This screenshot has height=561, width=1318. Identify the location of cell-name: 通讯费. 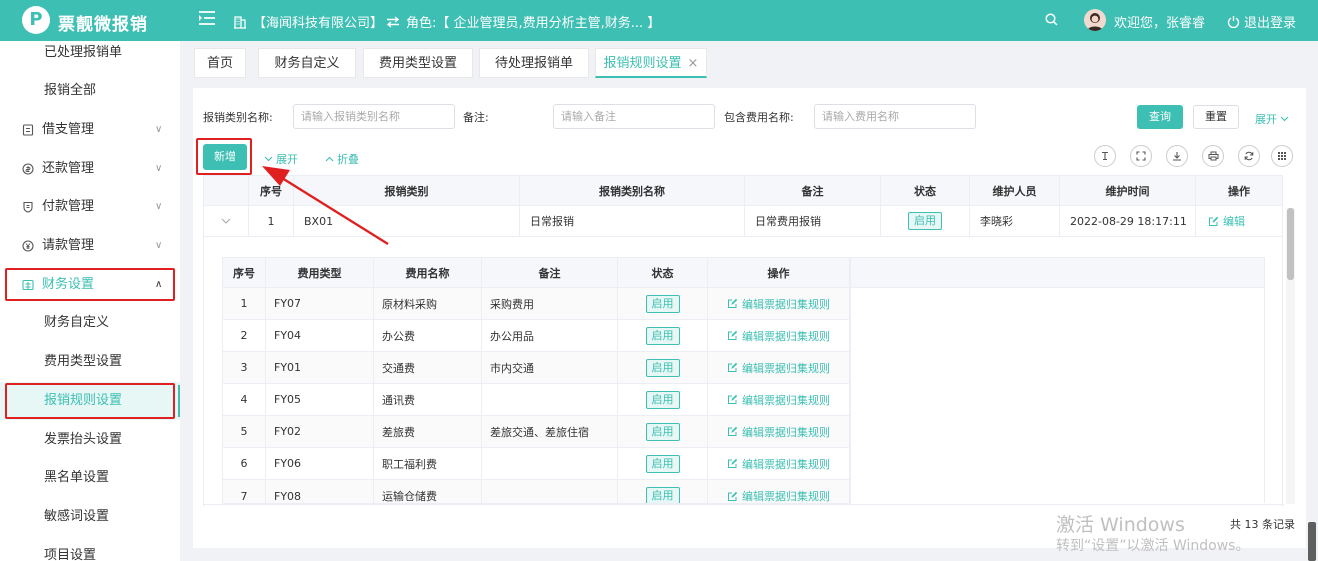
(428, 399).